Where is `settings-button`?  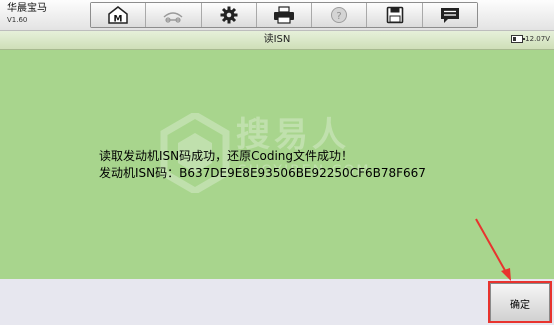 settings-button is located at coordinates (229, 15).